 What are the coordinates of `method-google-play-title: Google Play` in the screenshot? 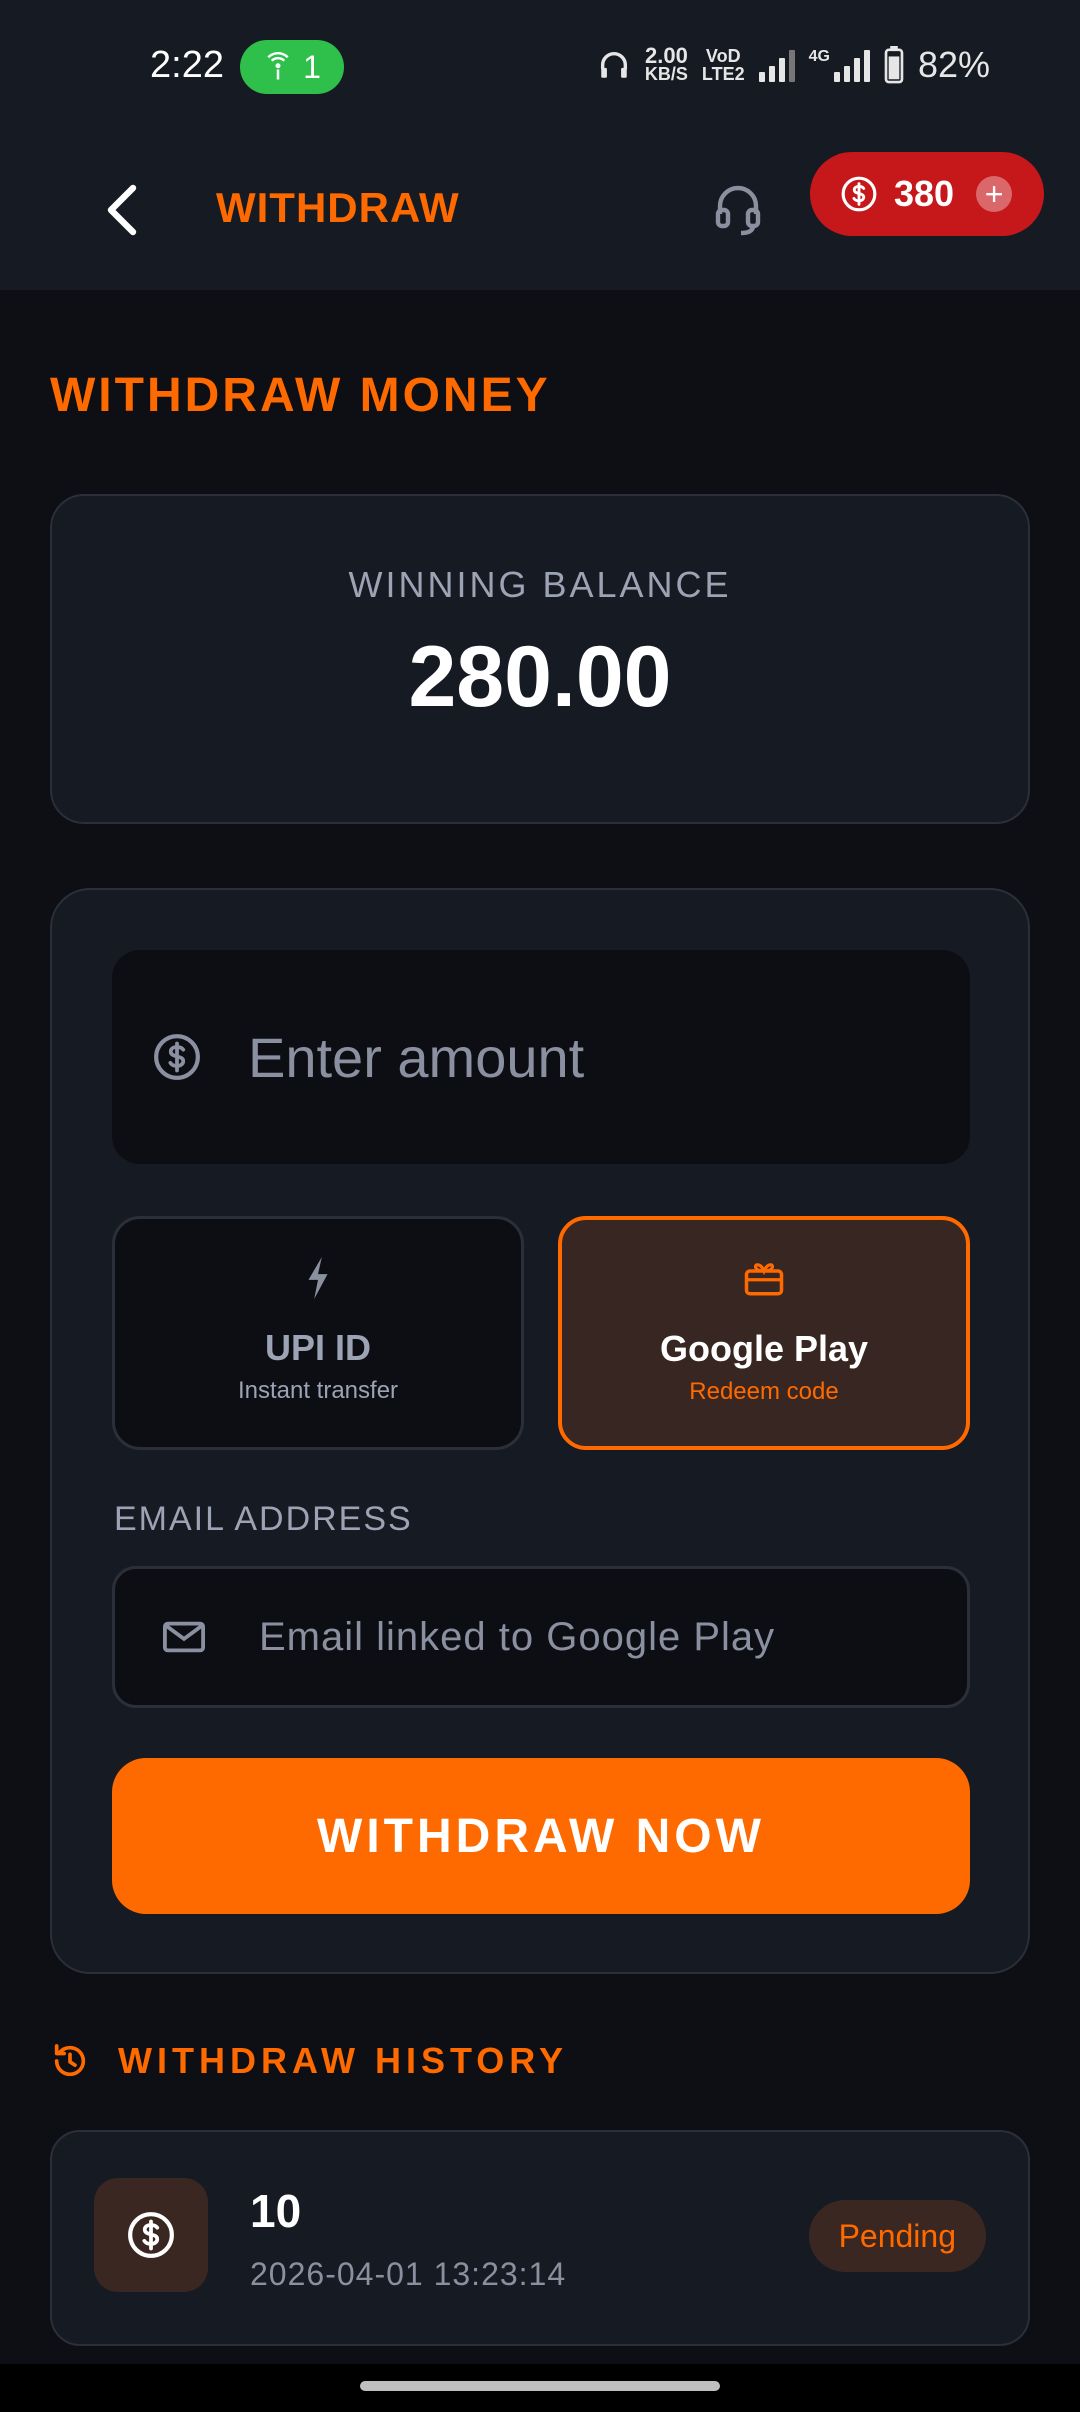 It's located at (764, 1348).